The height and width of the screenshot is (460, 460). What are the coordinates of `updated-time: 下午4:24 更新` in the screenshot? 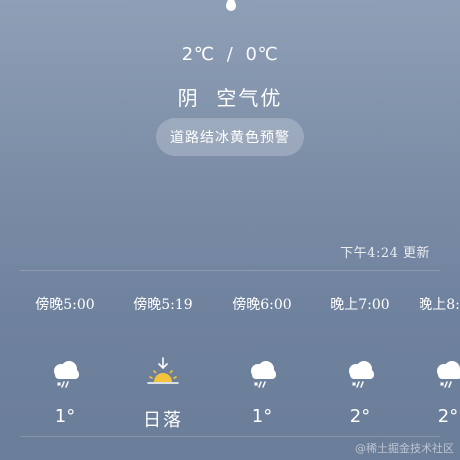 It's located at (385, 253).